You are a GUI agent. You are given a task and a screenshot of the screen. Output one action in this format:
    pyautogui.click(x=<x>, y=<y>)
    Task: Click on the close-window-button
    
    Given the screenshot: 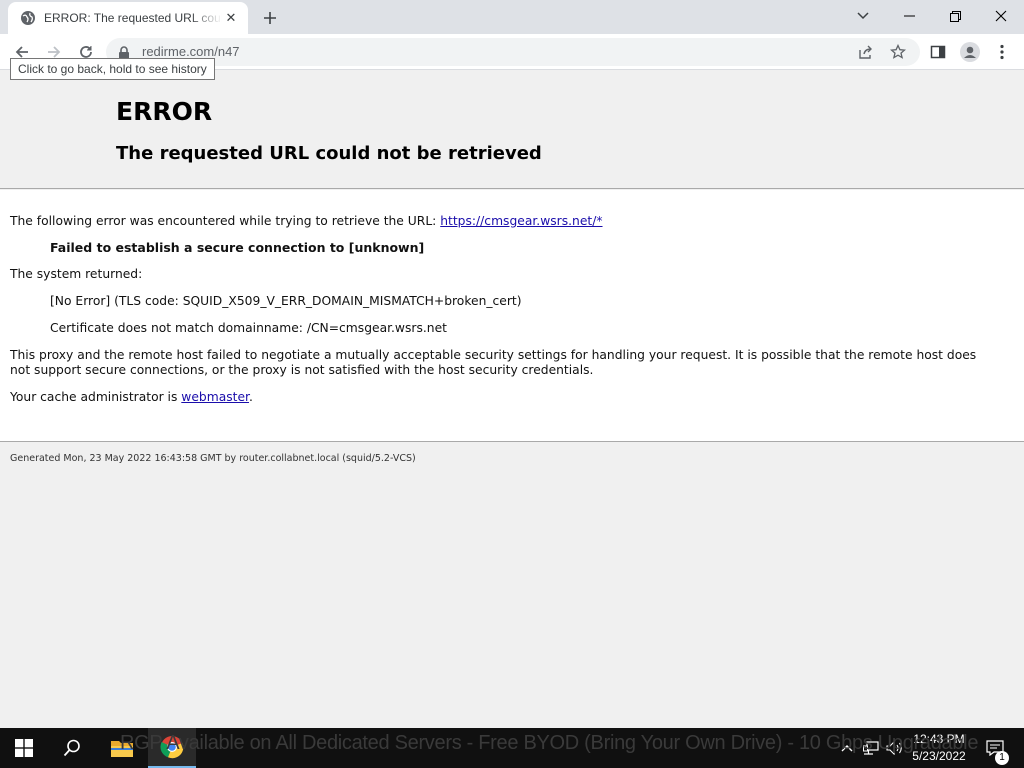 What is the action you would take?
    pyautogui.click(x=1001, y=16)
    